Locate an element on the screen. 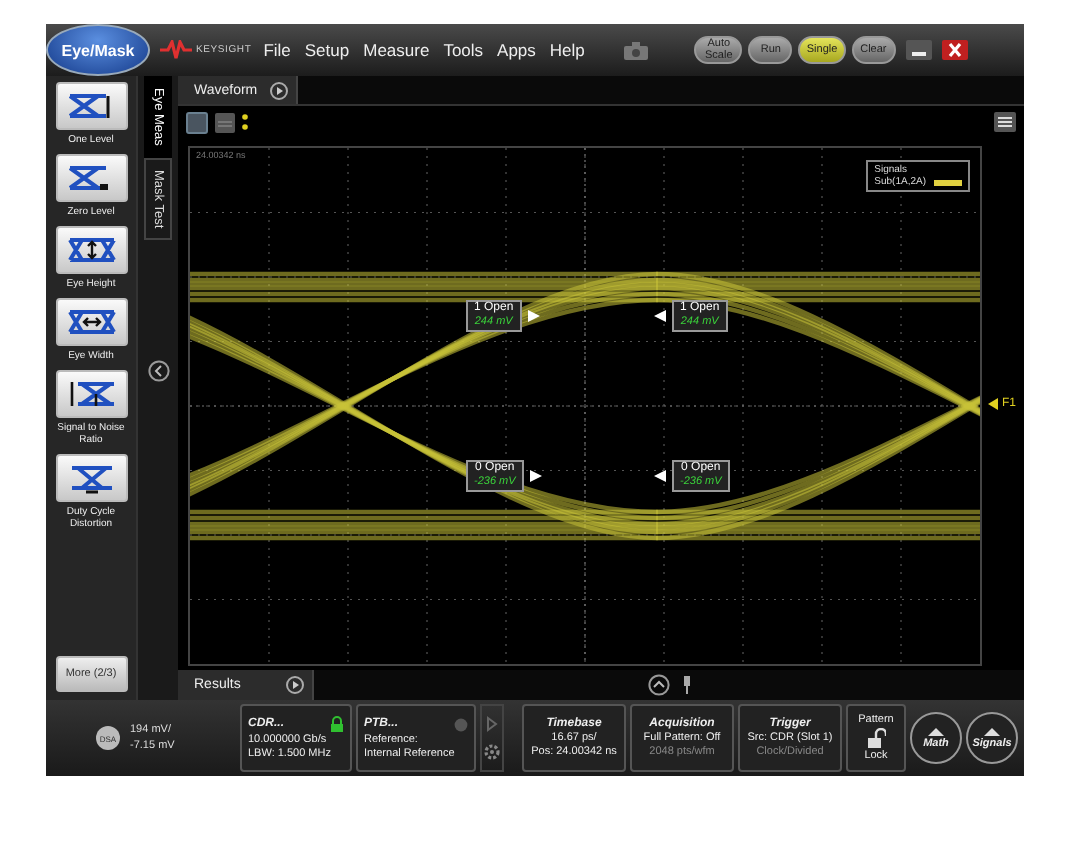 This screenshot has height=848, width=1090. logo-wave-icon is located at coordinates (176, 50).